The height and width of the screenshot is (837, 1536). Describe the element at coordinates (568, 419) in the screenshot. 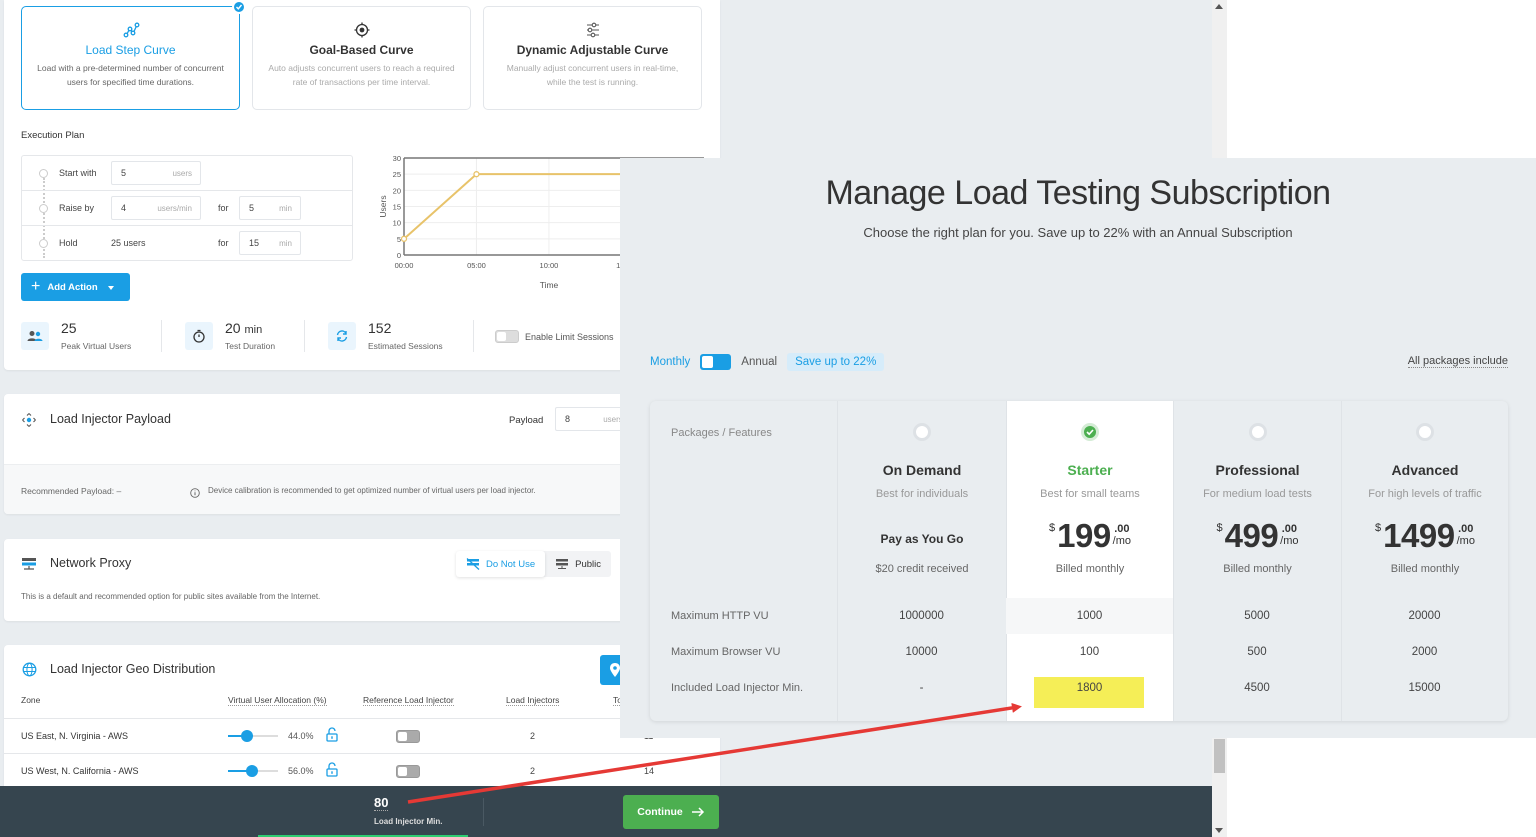

I see `input-value: 8` at that location.